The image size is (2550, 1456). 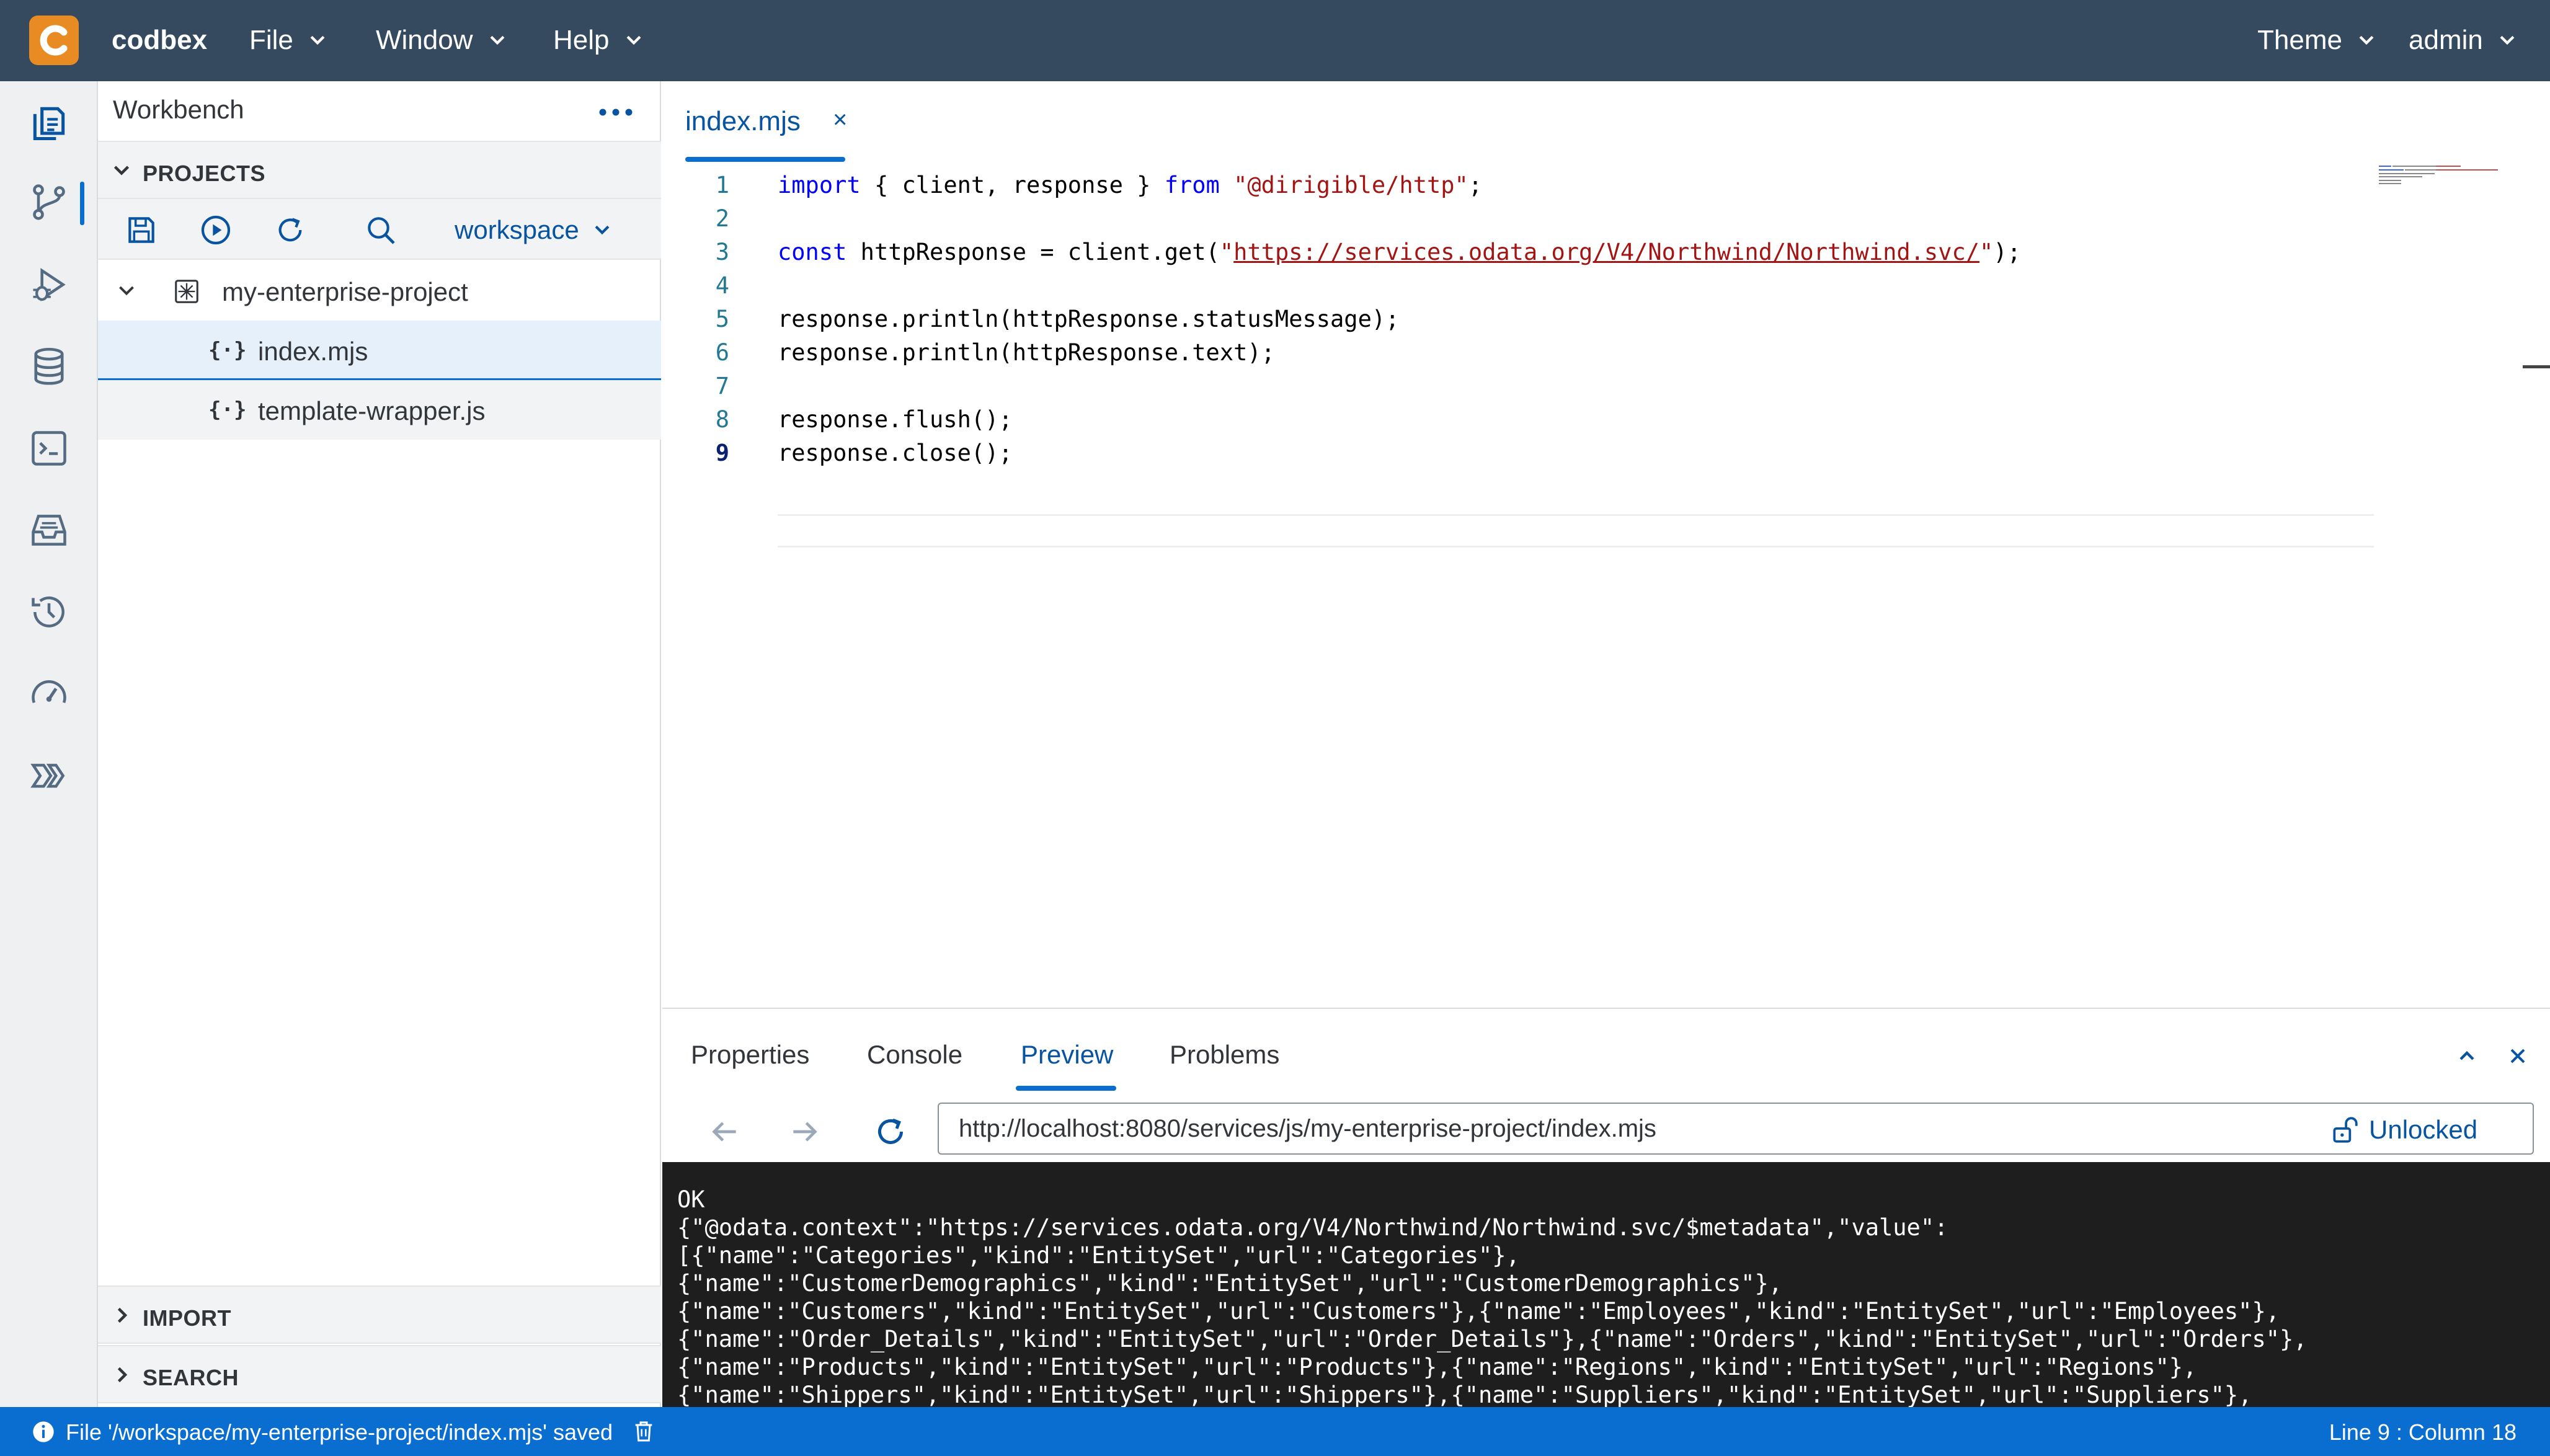 I want to click on code-line: 9 response.close();, so click(x=1518, y=457).